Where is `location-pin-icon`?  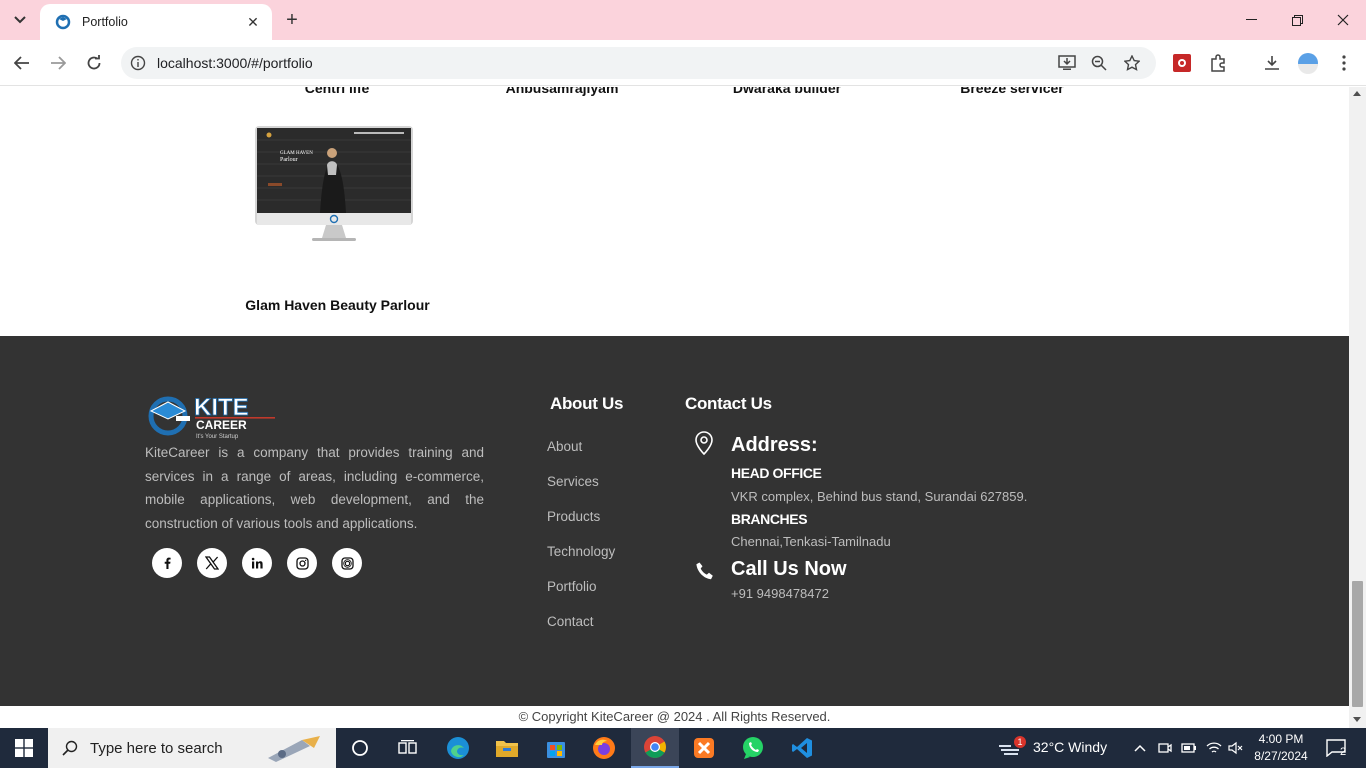
location-pin-icon is located at coordinates (704, 445).